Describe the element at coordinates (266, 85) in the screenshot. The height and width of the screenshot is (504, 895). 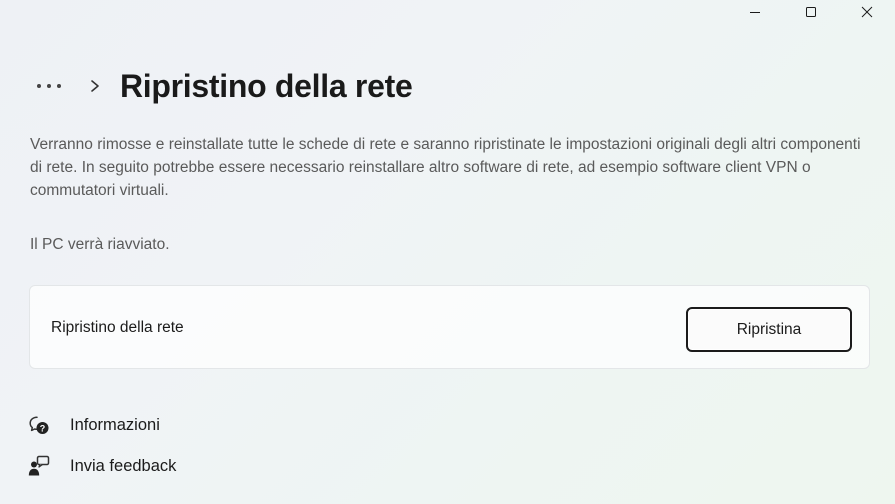
I see `page-title: Ripristino della rete` at that location.